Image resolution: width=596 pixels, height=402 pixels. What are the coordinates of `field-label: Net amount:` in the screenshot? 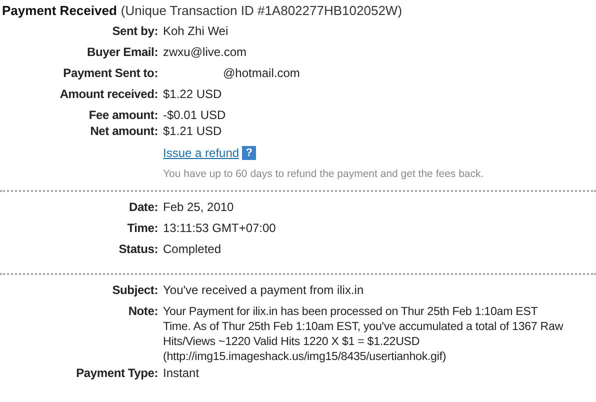 It's located at (123, 131).